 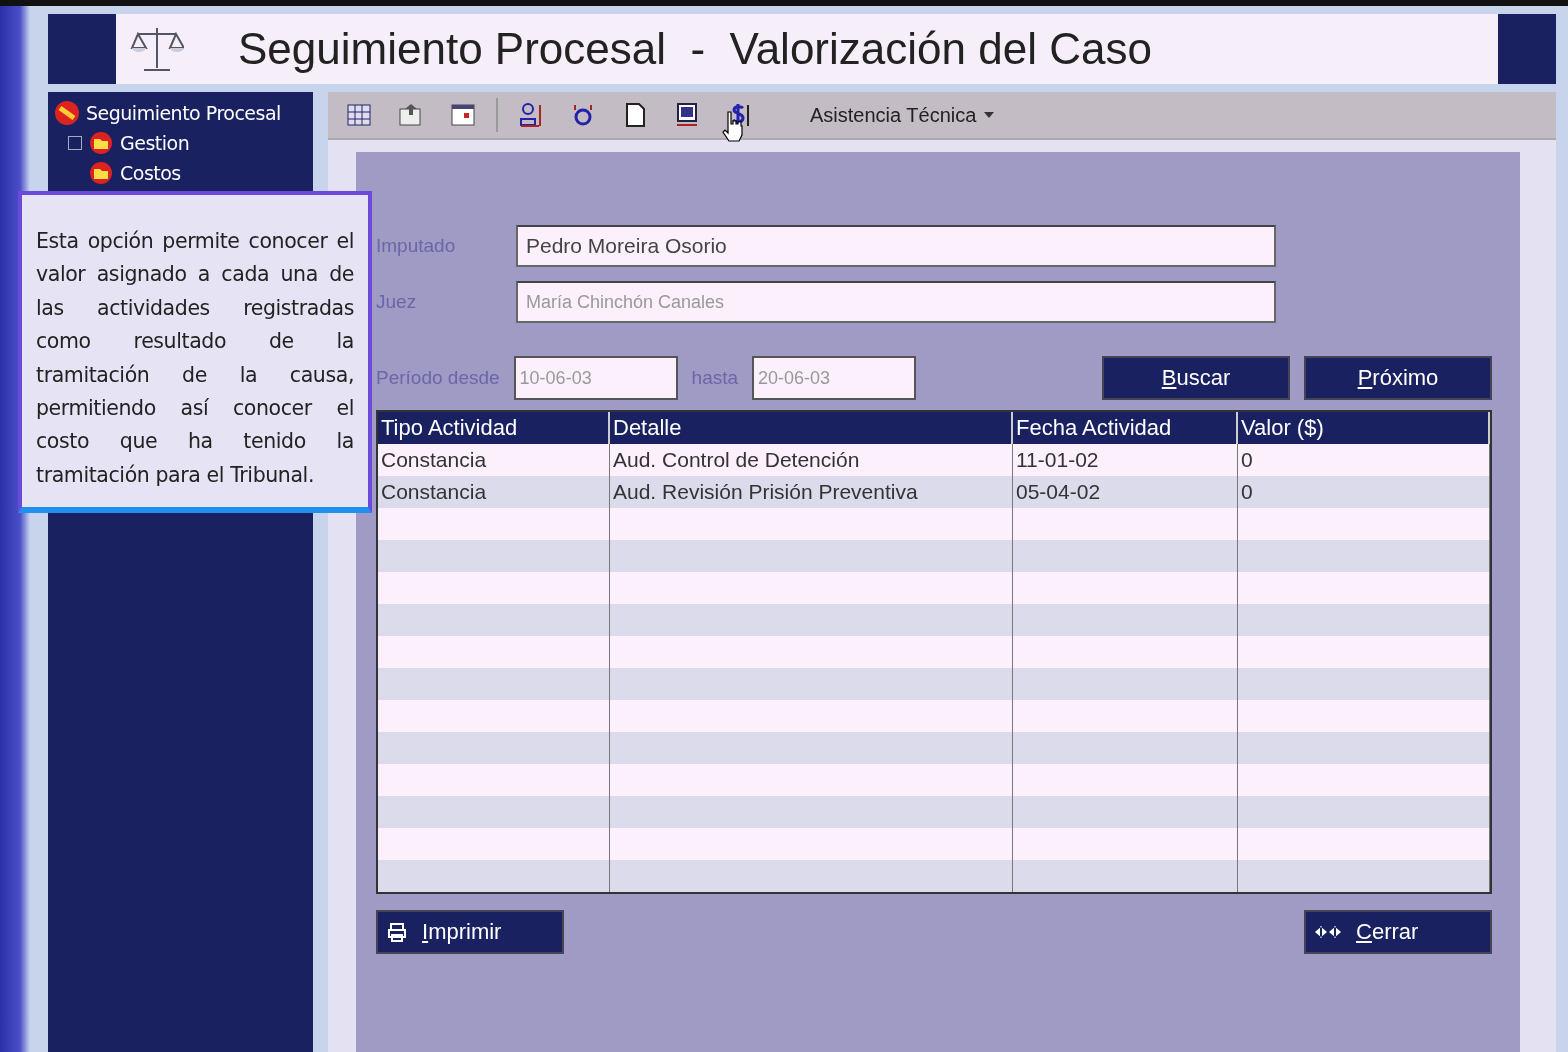 What do you see at coordinates (896, 246) in the screenshot?
I see `input-field: Pedro Moreira Osorio` at bounding box center [896, 246].